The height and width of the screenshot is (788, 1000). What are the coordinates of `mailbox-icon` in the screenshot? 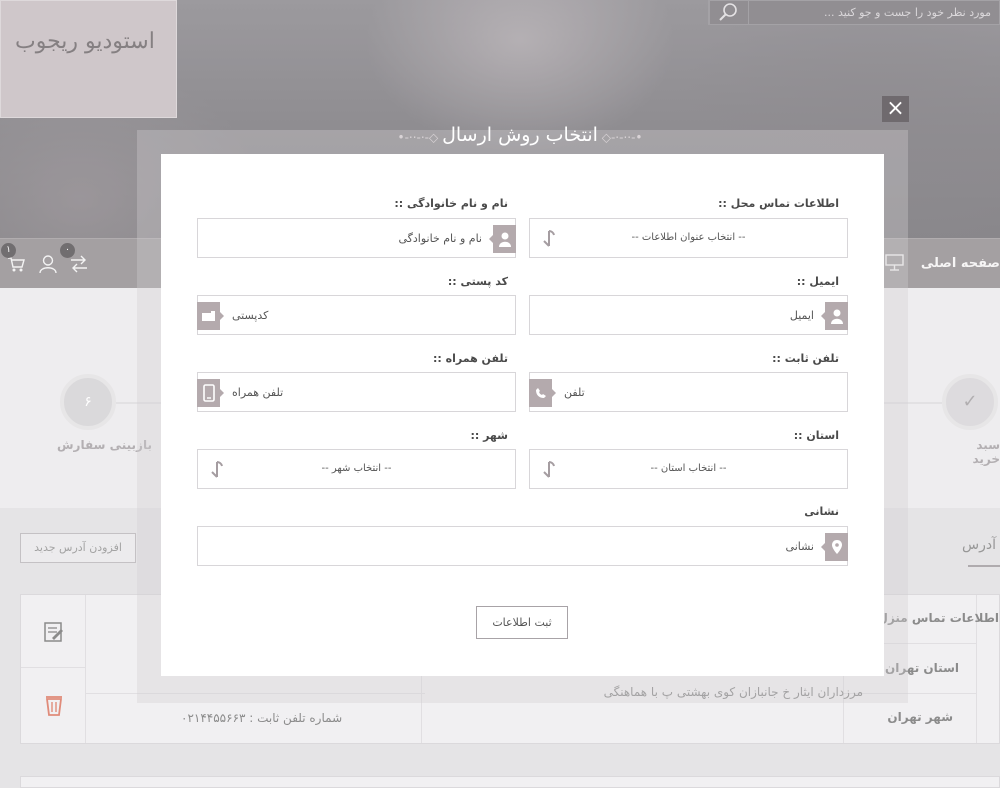 It's located at (210, 316).